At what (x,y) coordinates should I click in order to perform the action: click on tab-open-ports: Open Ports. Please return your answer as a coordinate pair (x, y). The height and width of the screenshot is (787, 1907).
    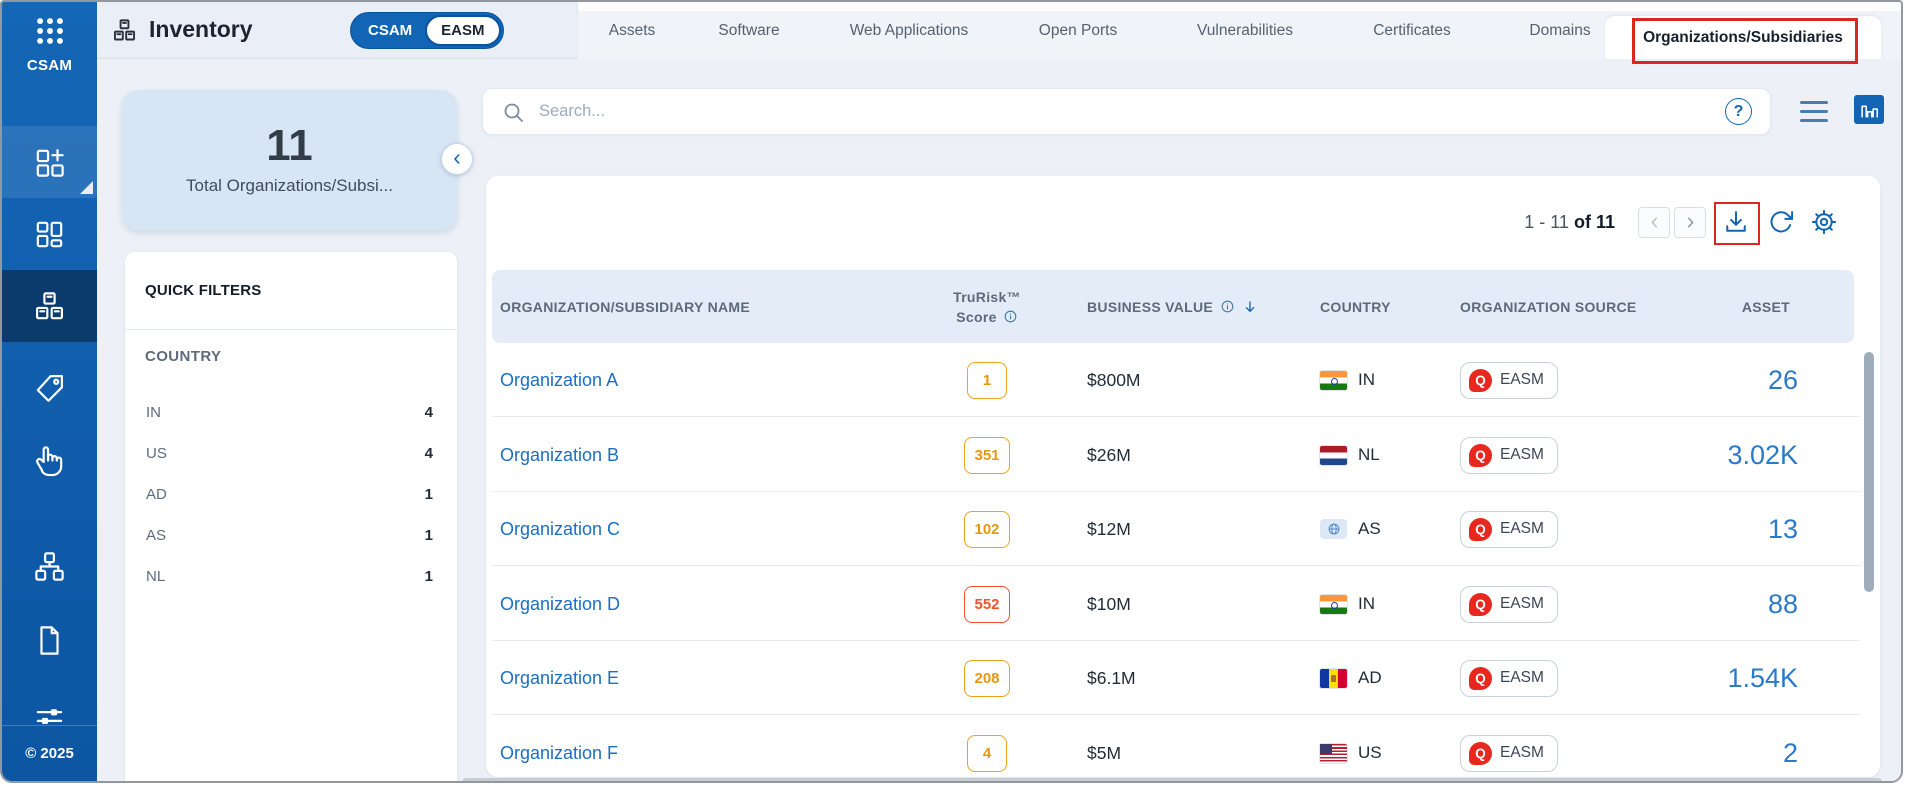
    Looking at the image, I should click on (1078, 30).